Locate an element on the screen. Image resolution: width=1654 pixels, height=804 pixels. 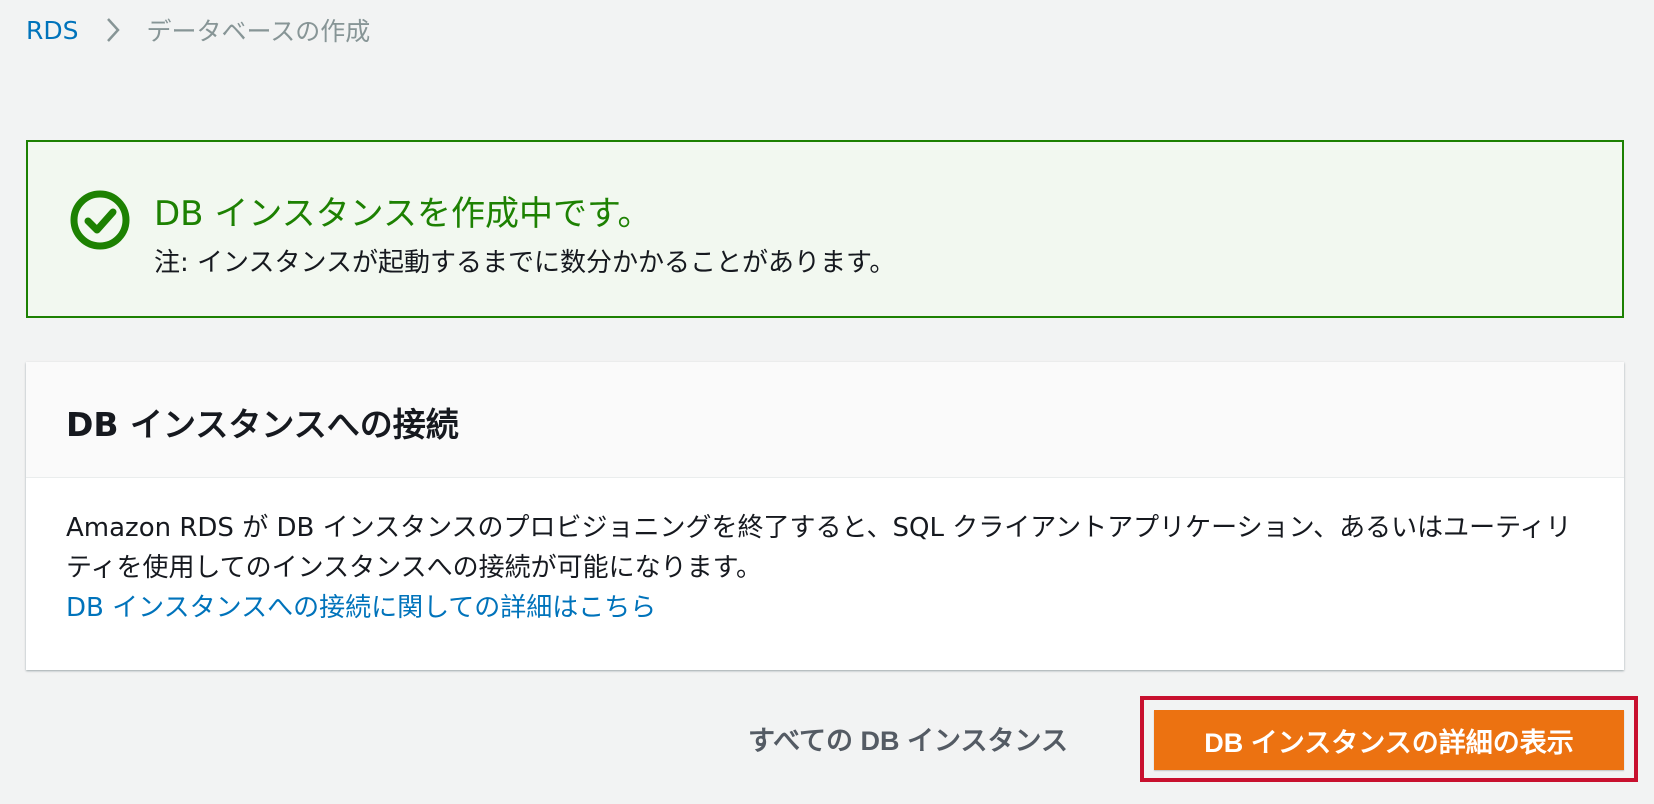
alert-title: DB インスタンスを作成中です。 is located at coordinates (403, 214).